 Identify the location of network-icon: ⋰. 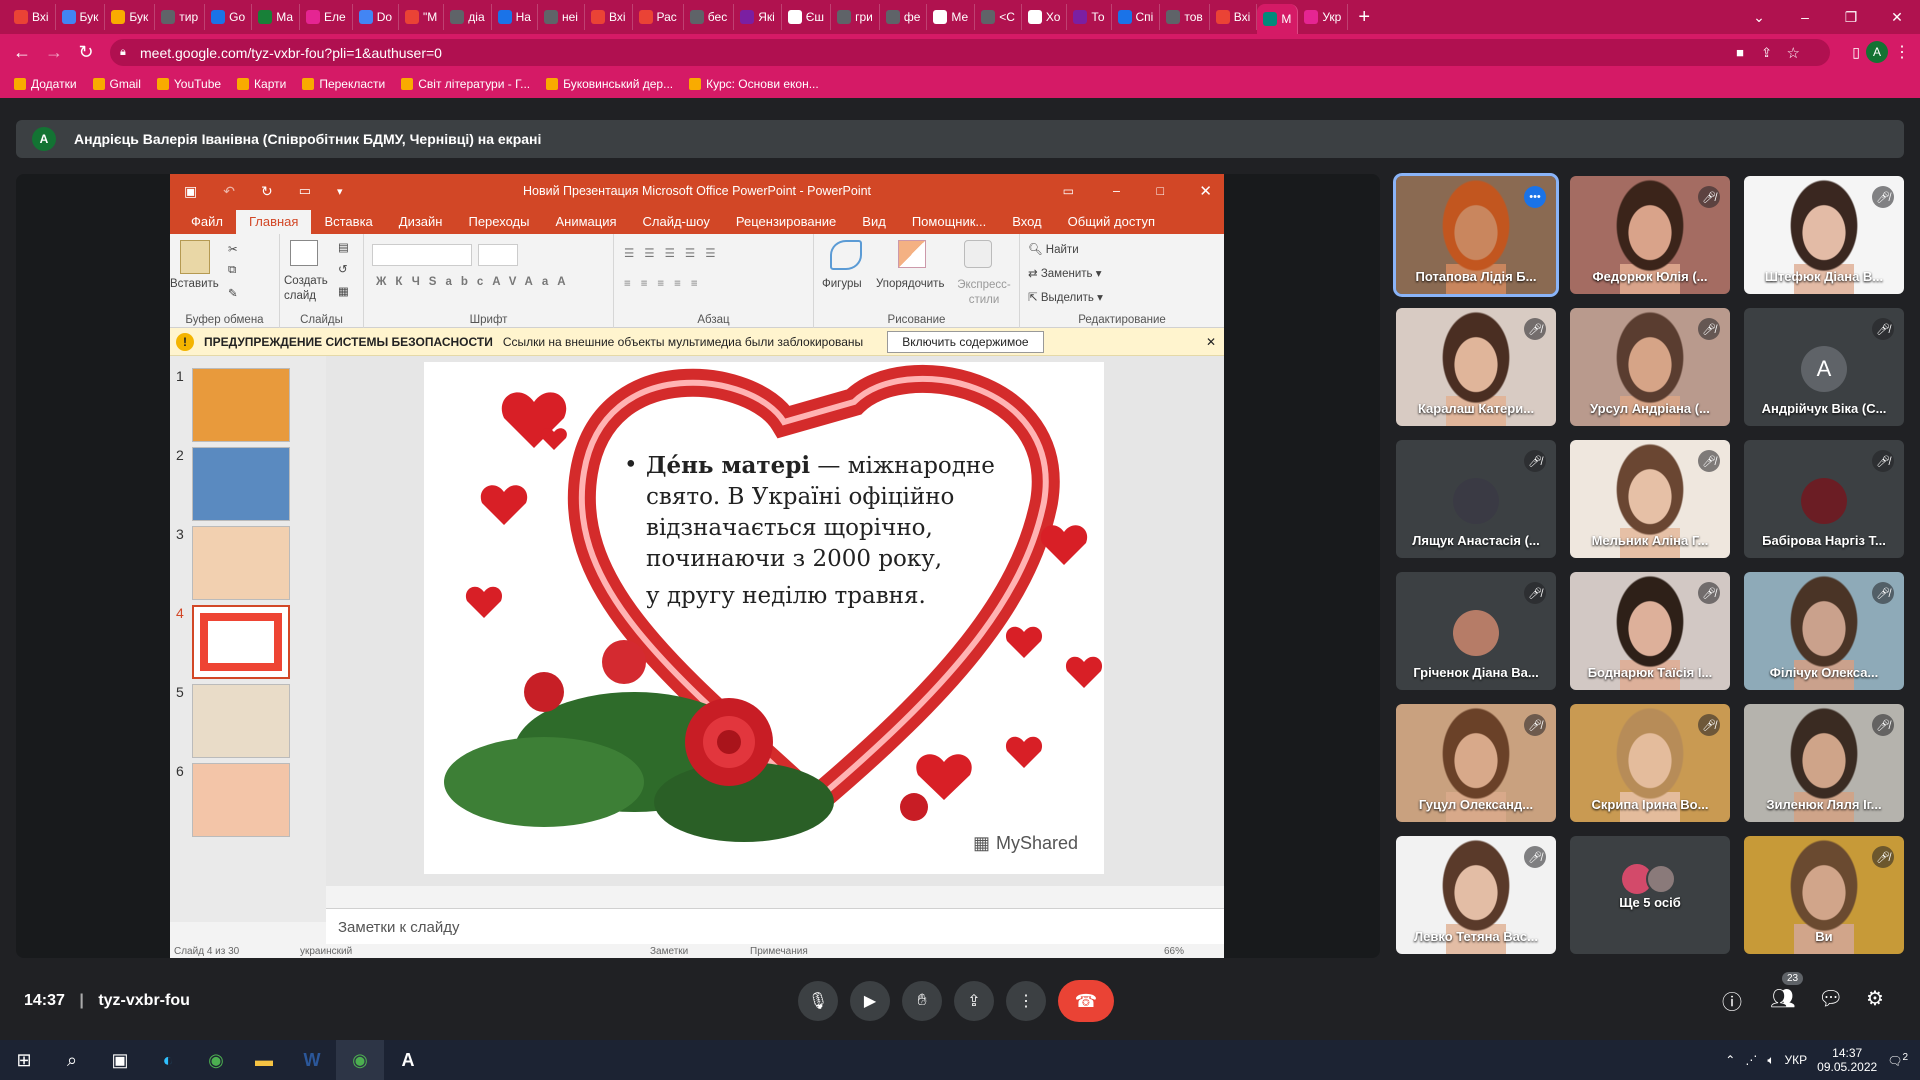
(1751, 1060).